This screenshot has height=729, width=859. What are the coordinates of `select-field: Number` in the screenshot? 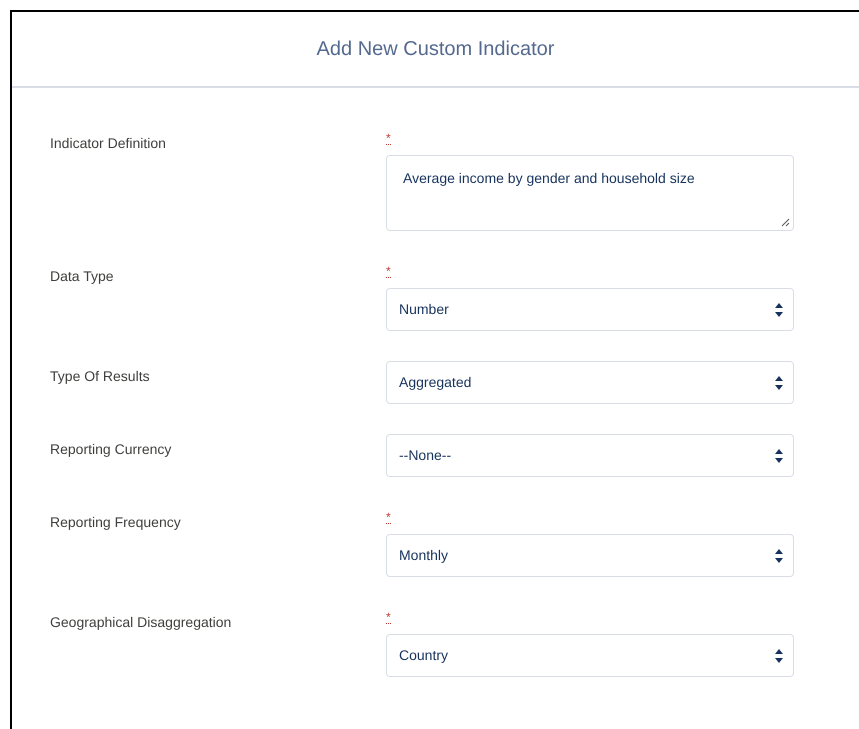 It's located at (590, 309).